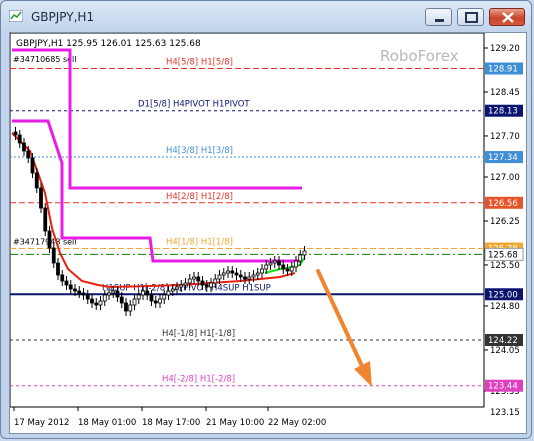 This screenshot has width=534, height=441. I want to click on minimize-icon, so click(439, 20).